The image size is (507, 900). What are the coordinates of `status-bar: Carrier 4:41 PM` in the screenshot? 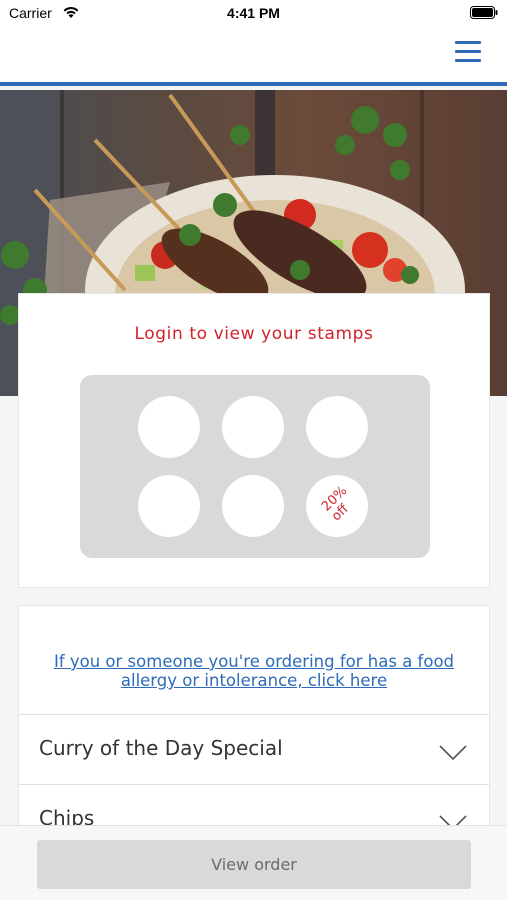 It's located at (253, 15).